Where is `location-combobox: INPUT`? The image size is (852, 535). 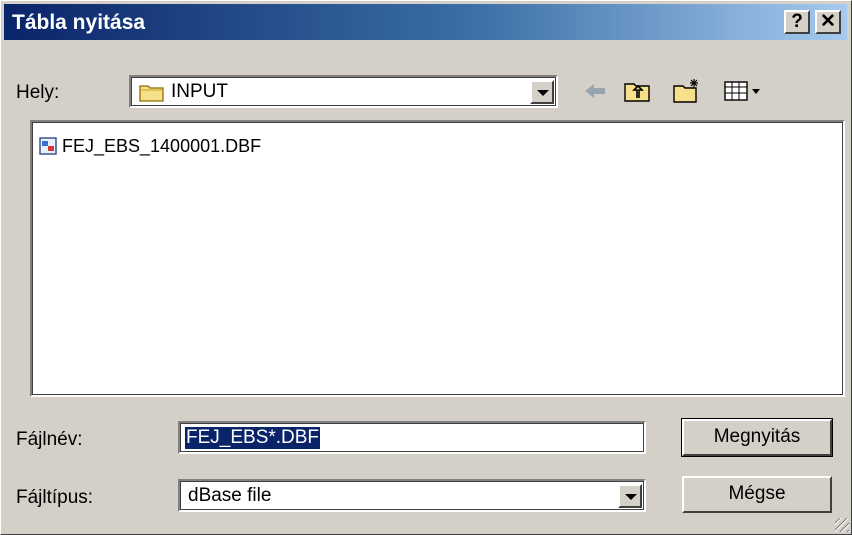
location-combobox: INPUT is located at coordinates (343, 91).